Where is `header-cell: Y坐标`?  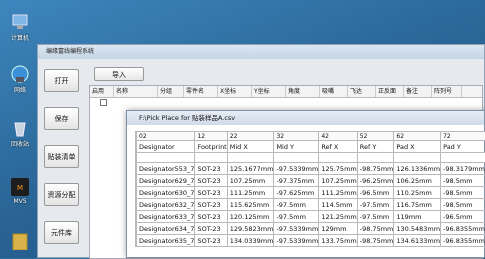
header-cell: Y坐标 is located at coordinates (269, 91).